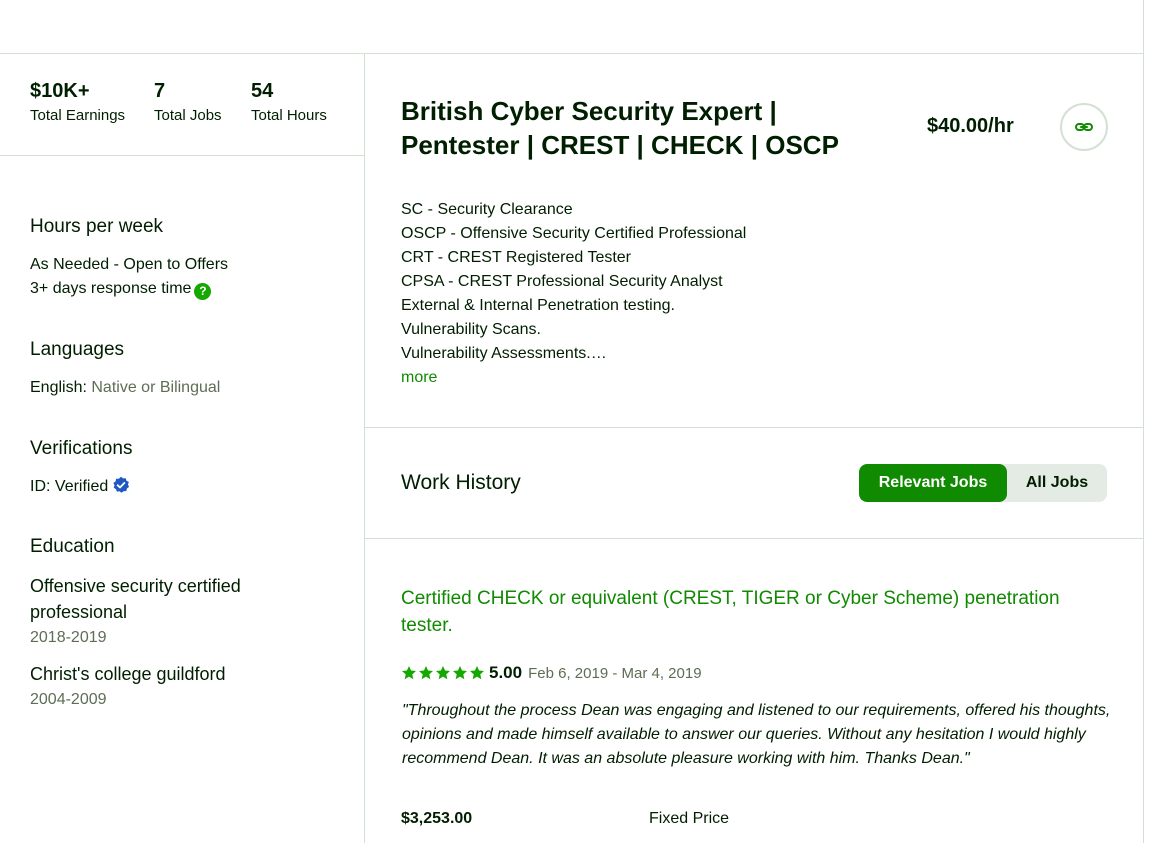 The width and height of the screenshot is (1151, 843). What do you see at coordinates (97, 226) in the screenshot?
I see `hours-per-week-title: Hours per week` at bounding box center [97, 226].